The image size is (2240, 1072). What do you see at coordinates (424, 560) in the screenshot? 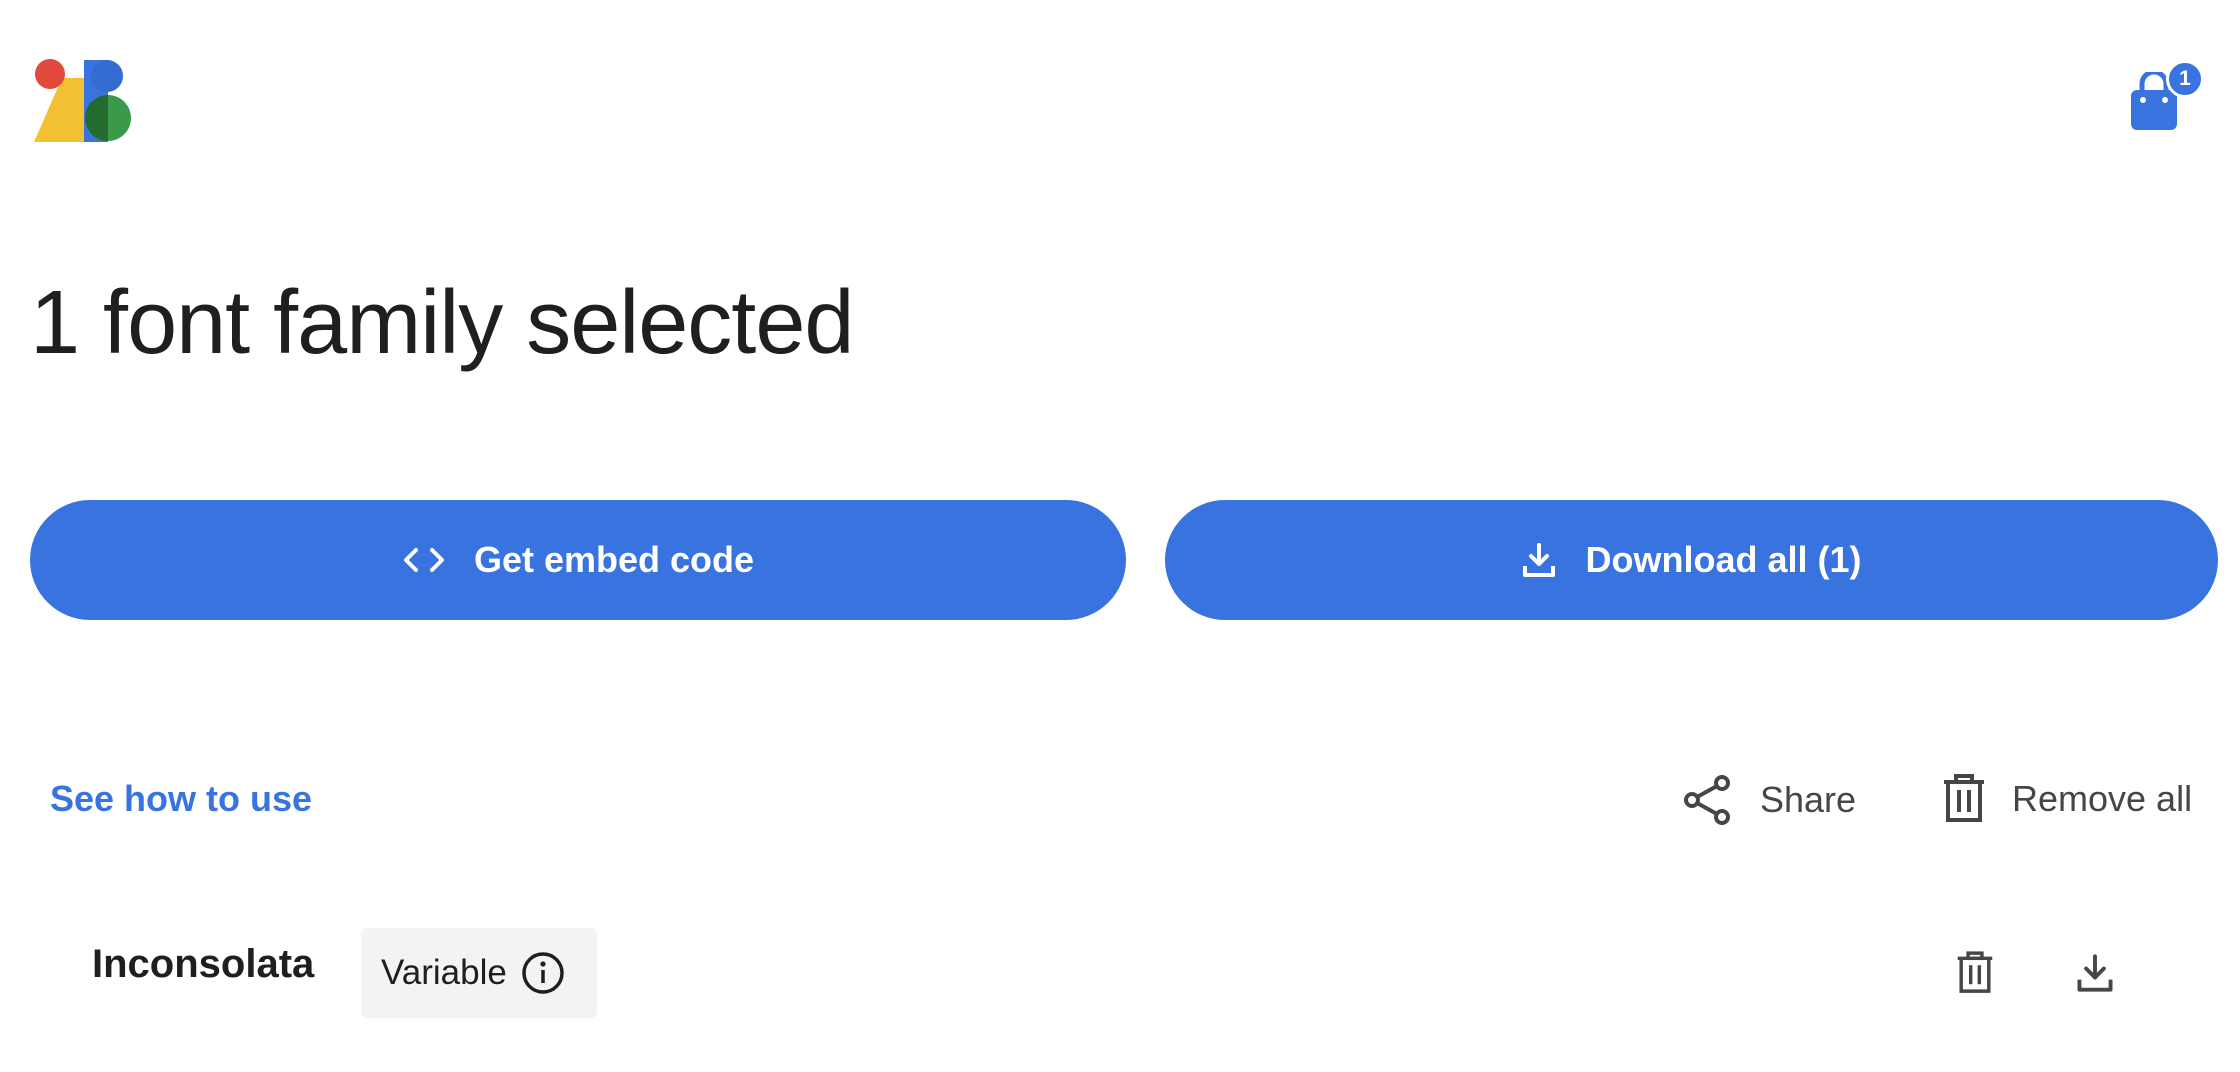
I see `code-brackets-icon` at bounding box center [424, 560].